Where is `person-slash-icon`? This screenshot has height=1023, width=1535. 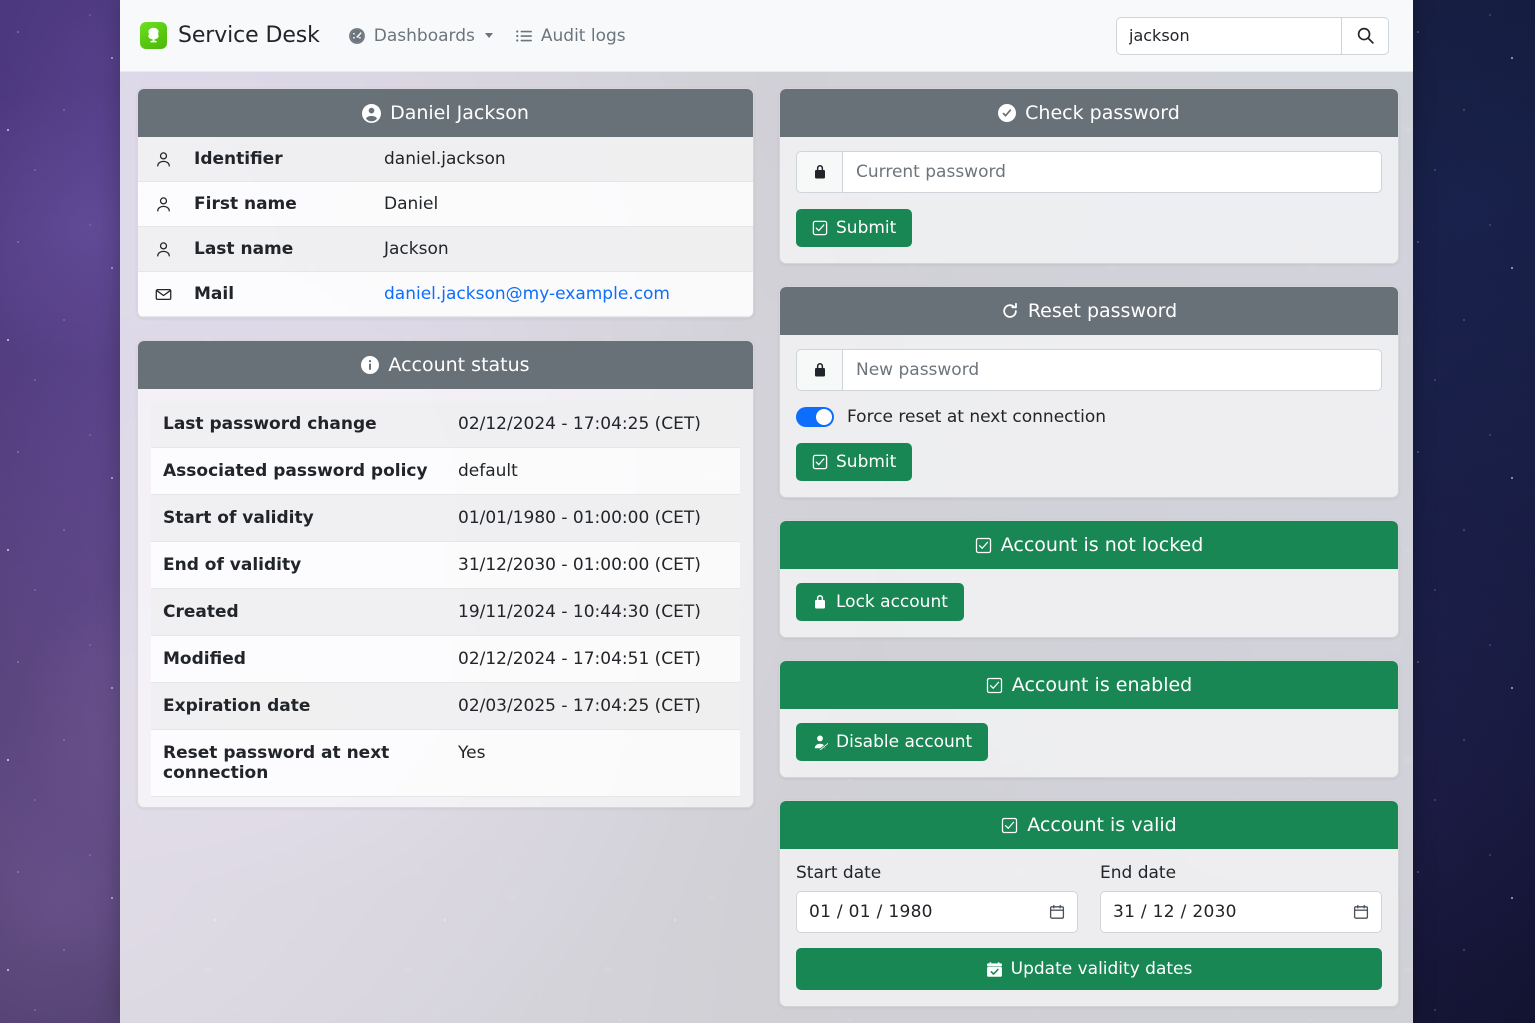
person-slash-icon is located at coordinates (820, 742).